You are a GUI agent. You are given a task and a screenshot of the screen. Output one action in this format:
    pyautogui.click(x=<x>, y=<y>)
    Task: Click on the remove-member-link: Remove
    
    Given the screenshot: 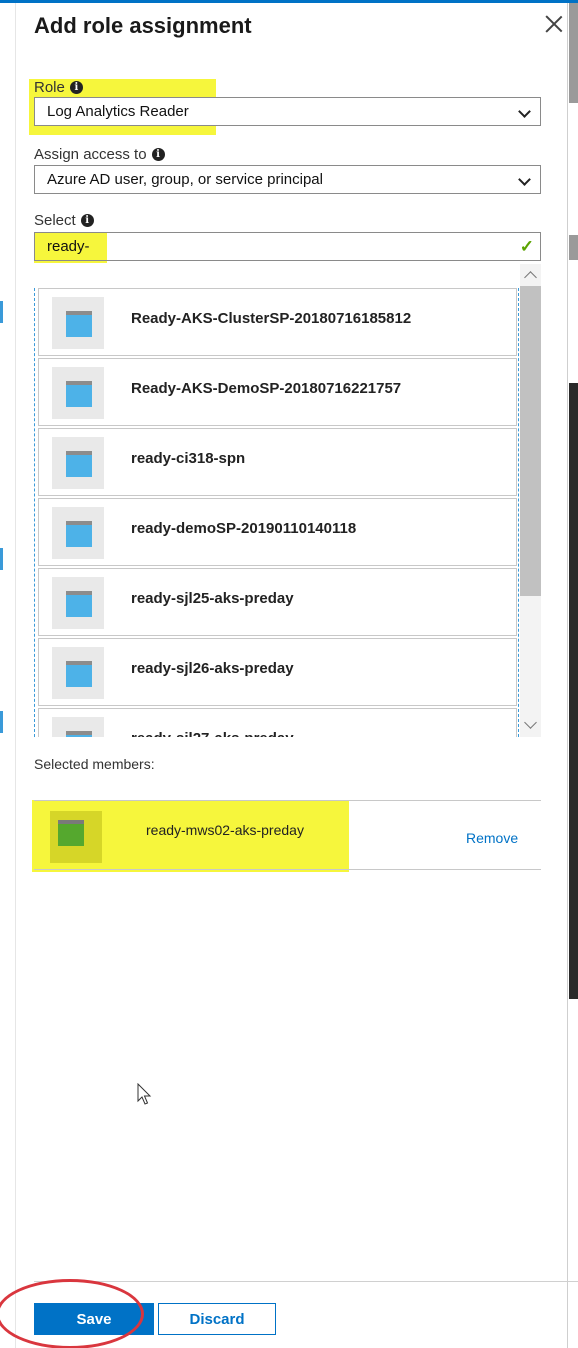 What is the action you would take?
    pyautogui.click(x=492, y=838)
    